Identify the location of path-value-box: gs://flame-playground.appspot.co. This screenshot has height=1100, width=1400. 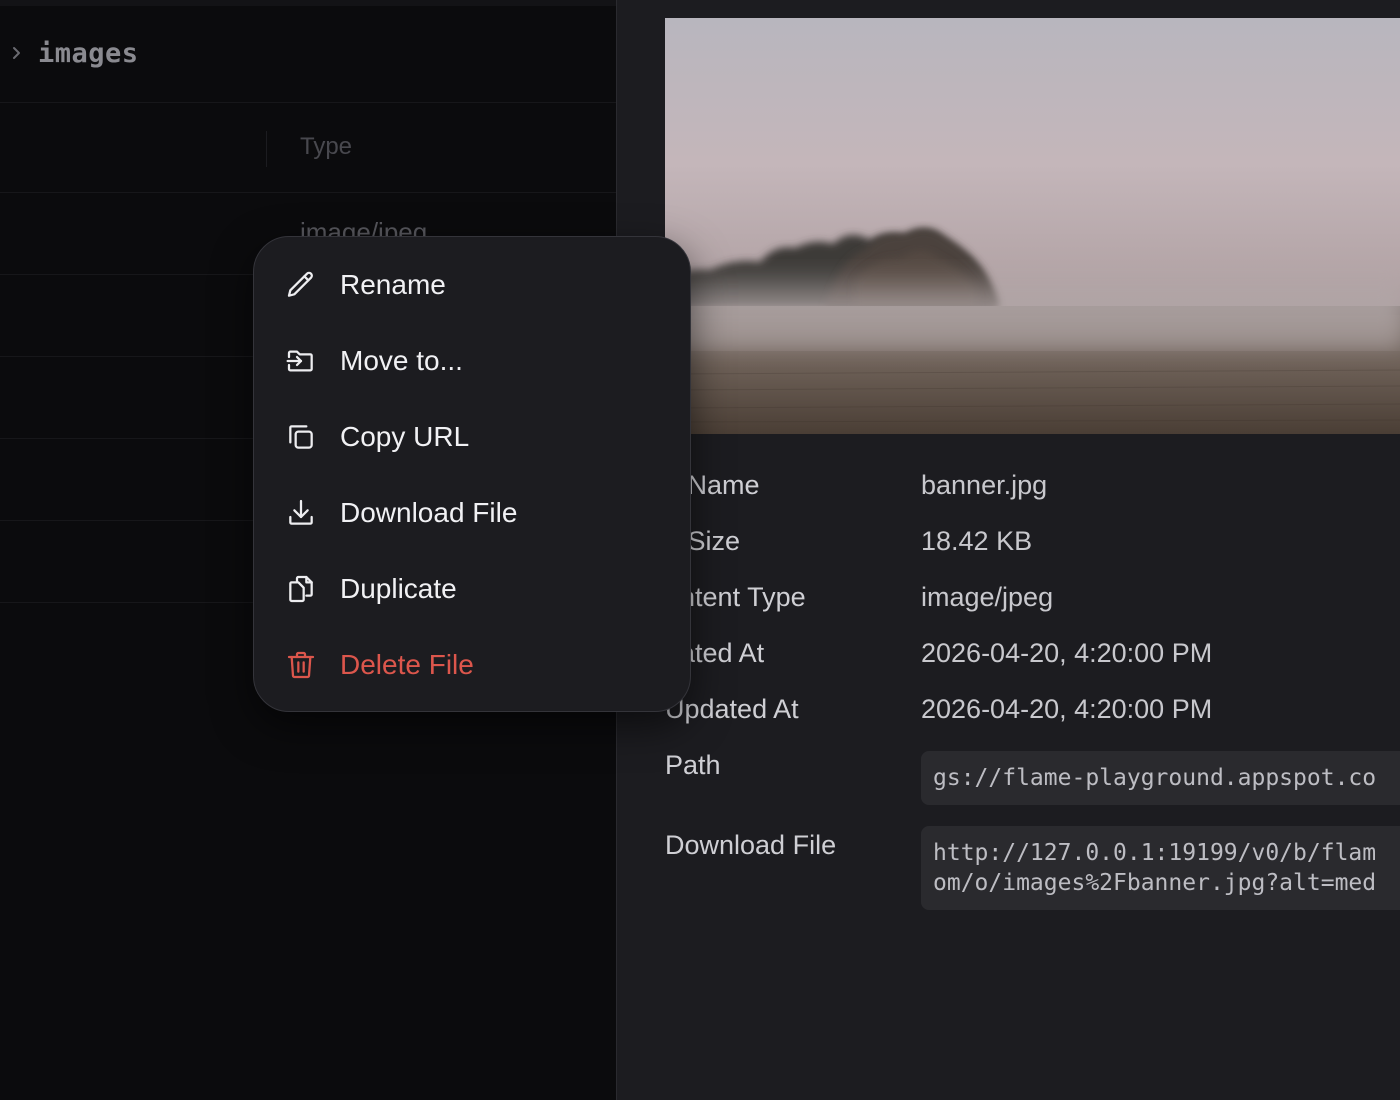
(1160, 778).